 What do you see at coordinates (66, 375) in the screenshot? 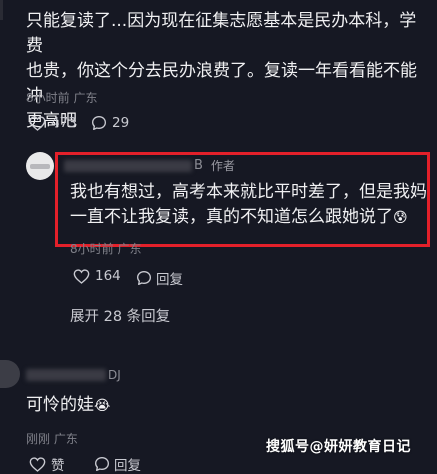
I see `bottom-username-blurred` at bounding box center [66, 375].